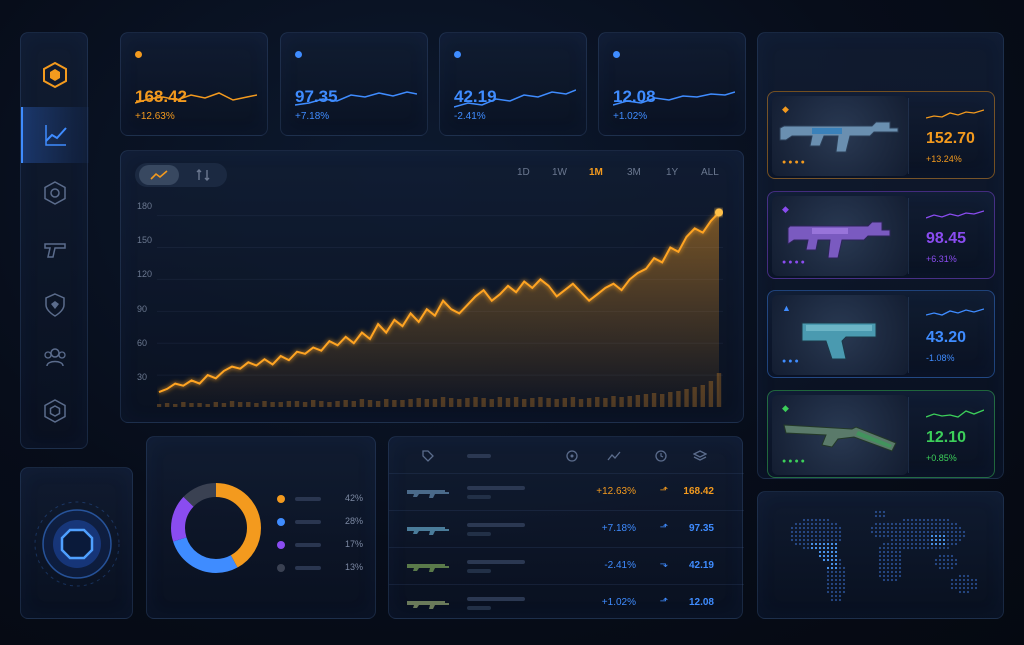 This screenshot has height=645, width=1024. I want to click on stat-card-1: 168.42 +12.63%, so click(194, 84).